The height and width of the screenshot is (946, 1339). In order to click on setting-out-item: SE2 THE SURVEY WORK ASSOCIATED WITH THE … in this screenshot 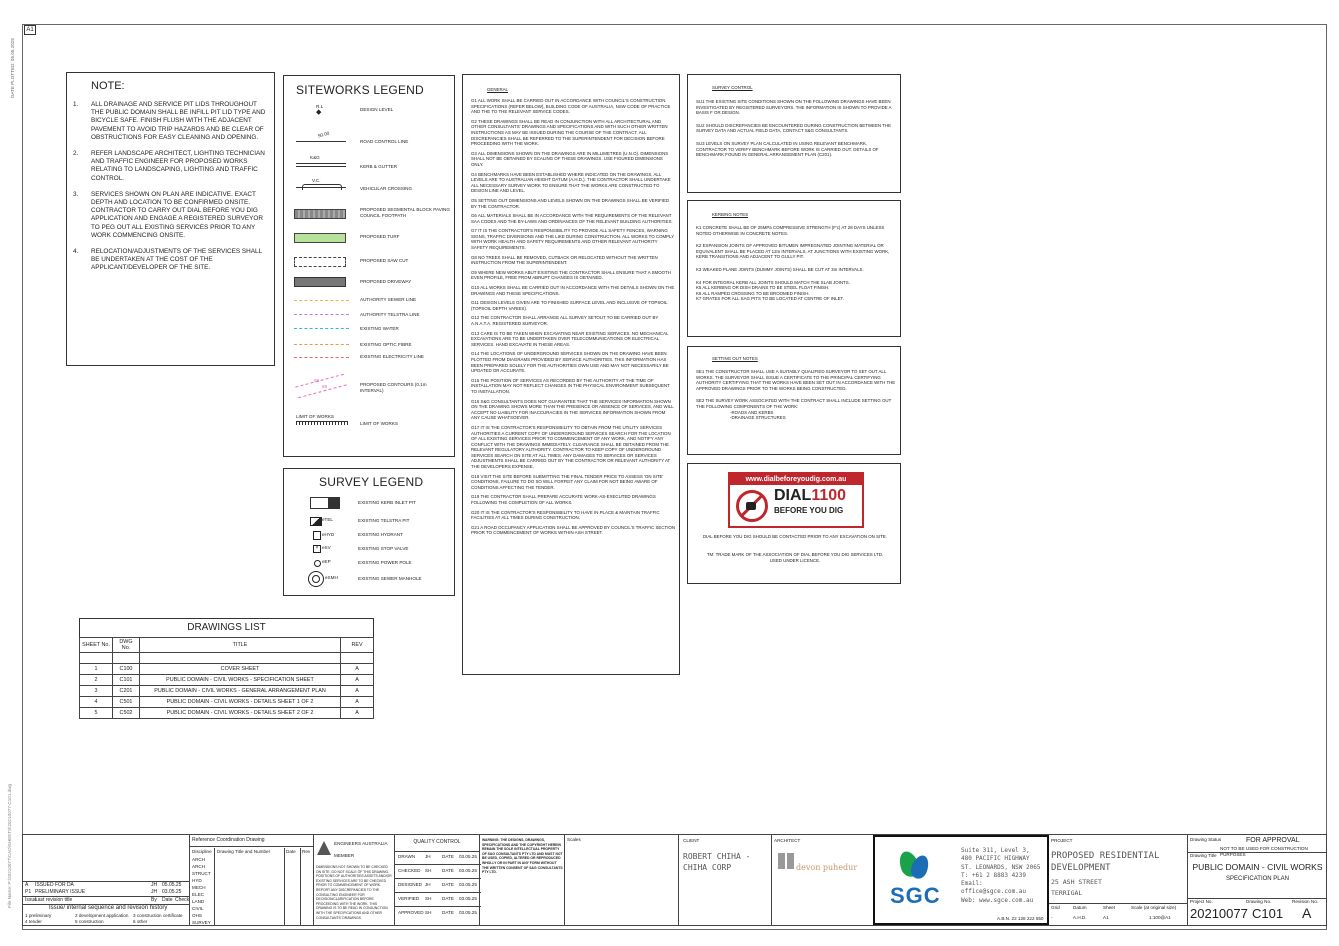, I will do `click(794, 403)`.